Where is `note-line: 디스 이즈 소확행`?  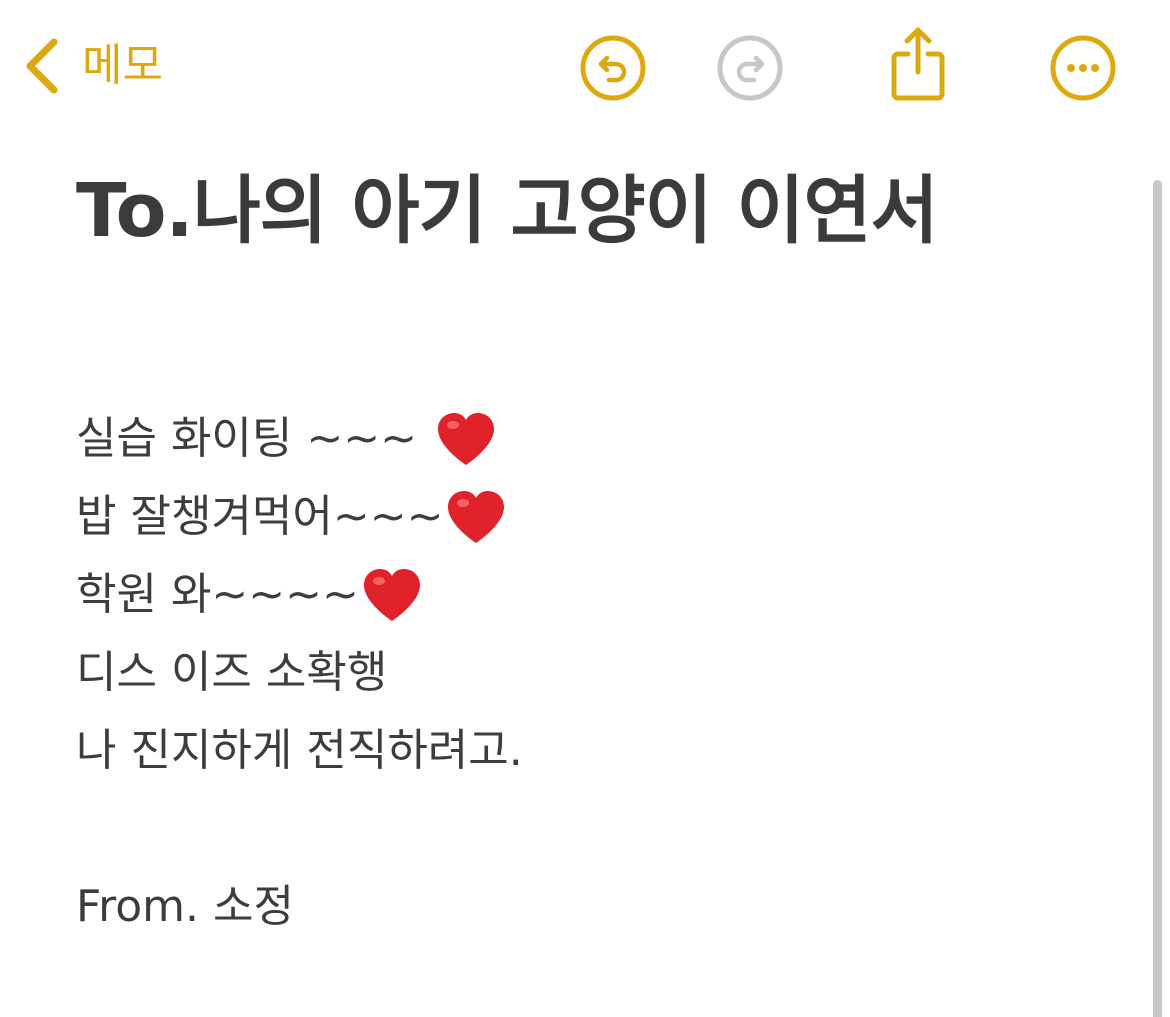
note-line: 디스 이즈 소확행 is located at coordinates (606, 673).